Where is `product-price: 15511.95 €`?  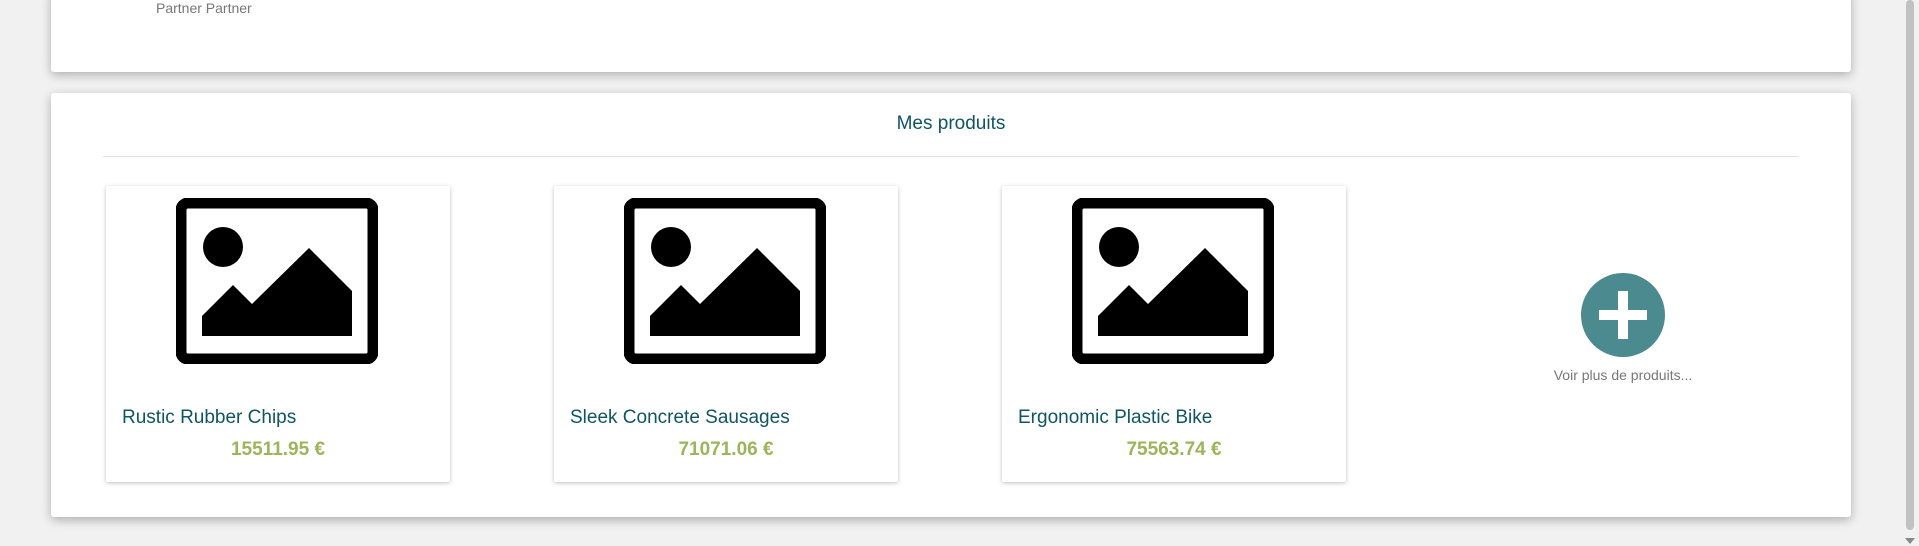
product-price: 15511.95 € is located at coordinates (278, 449).